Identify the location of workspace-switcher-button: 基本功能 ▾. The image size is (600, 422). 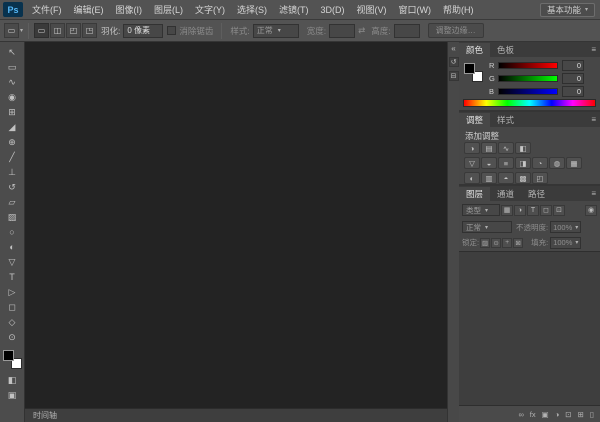
(567, 10).